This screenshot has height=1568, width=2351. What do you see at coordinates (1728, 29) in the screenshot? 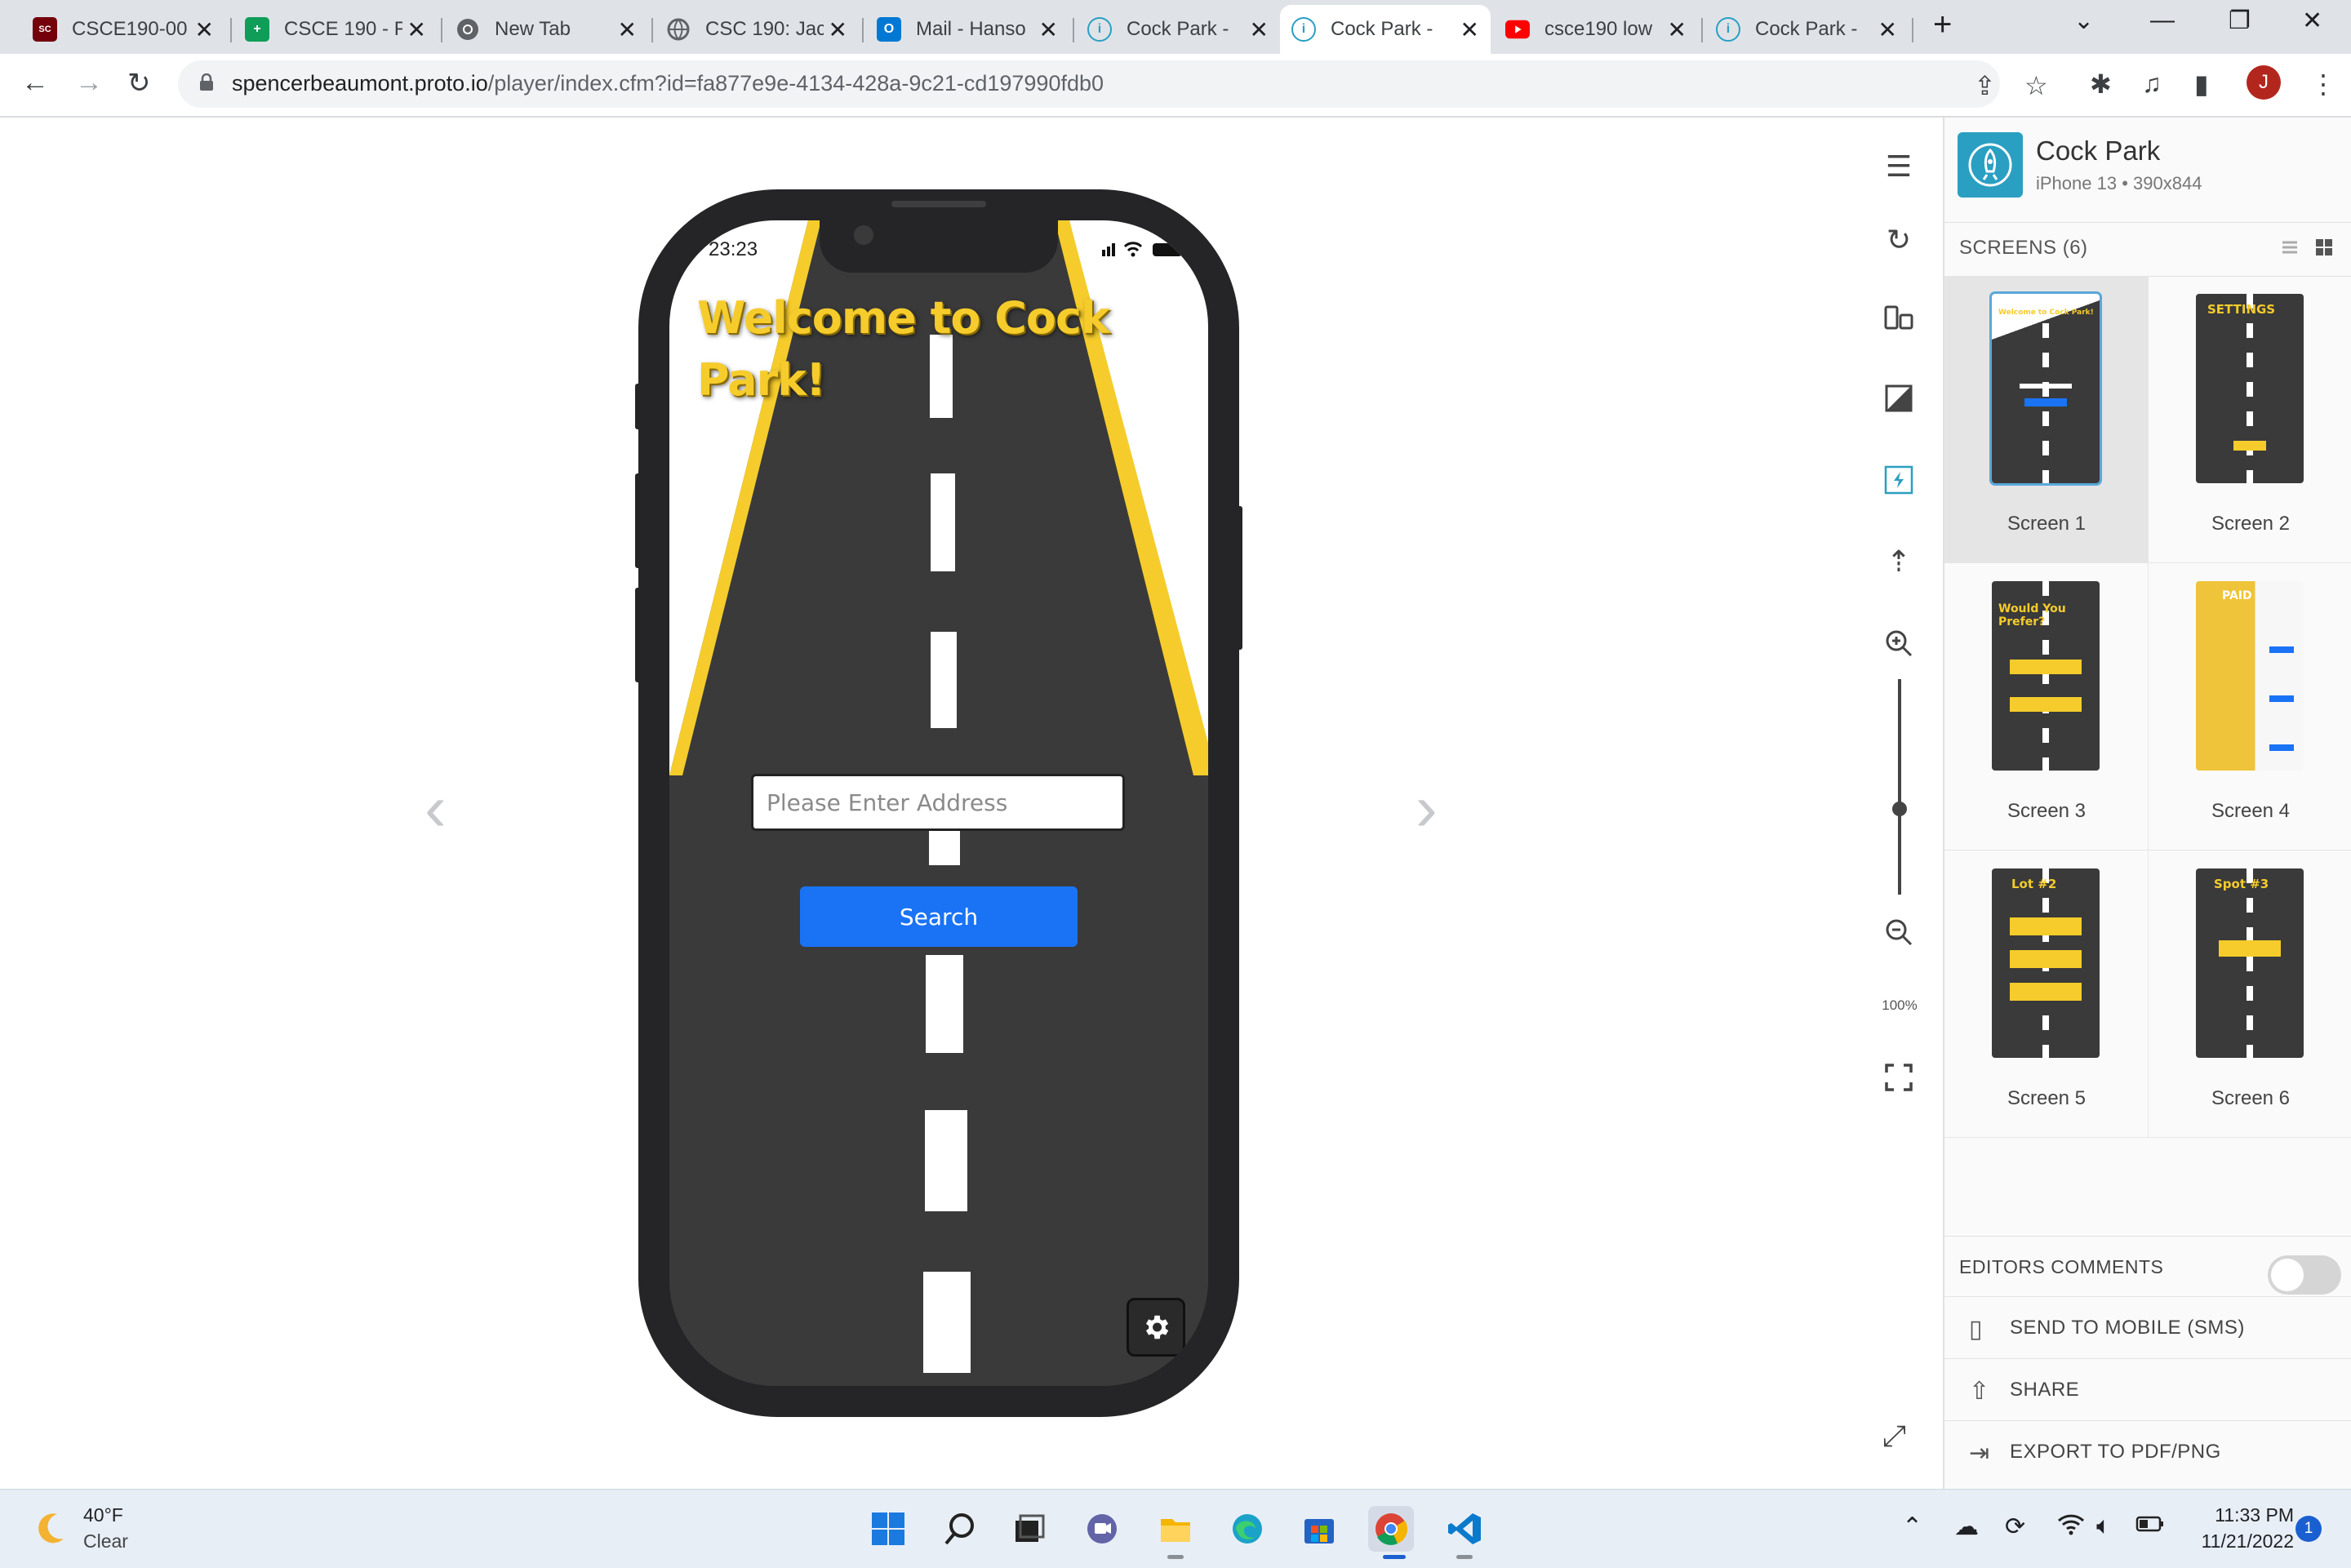
I see `protoio-icon: i` at bounding box center [1728, 29].